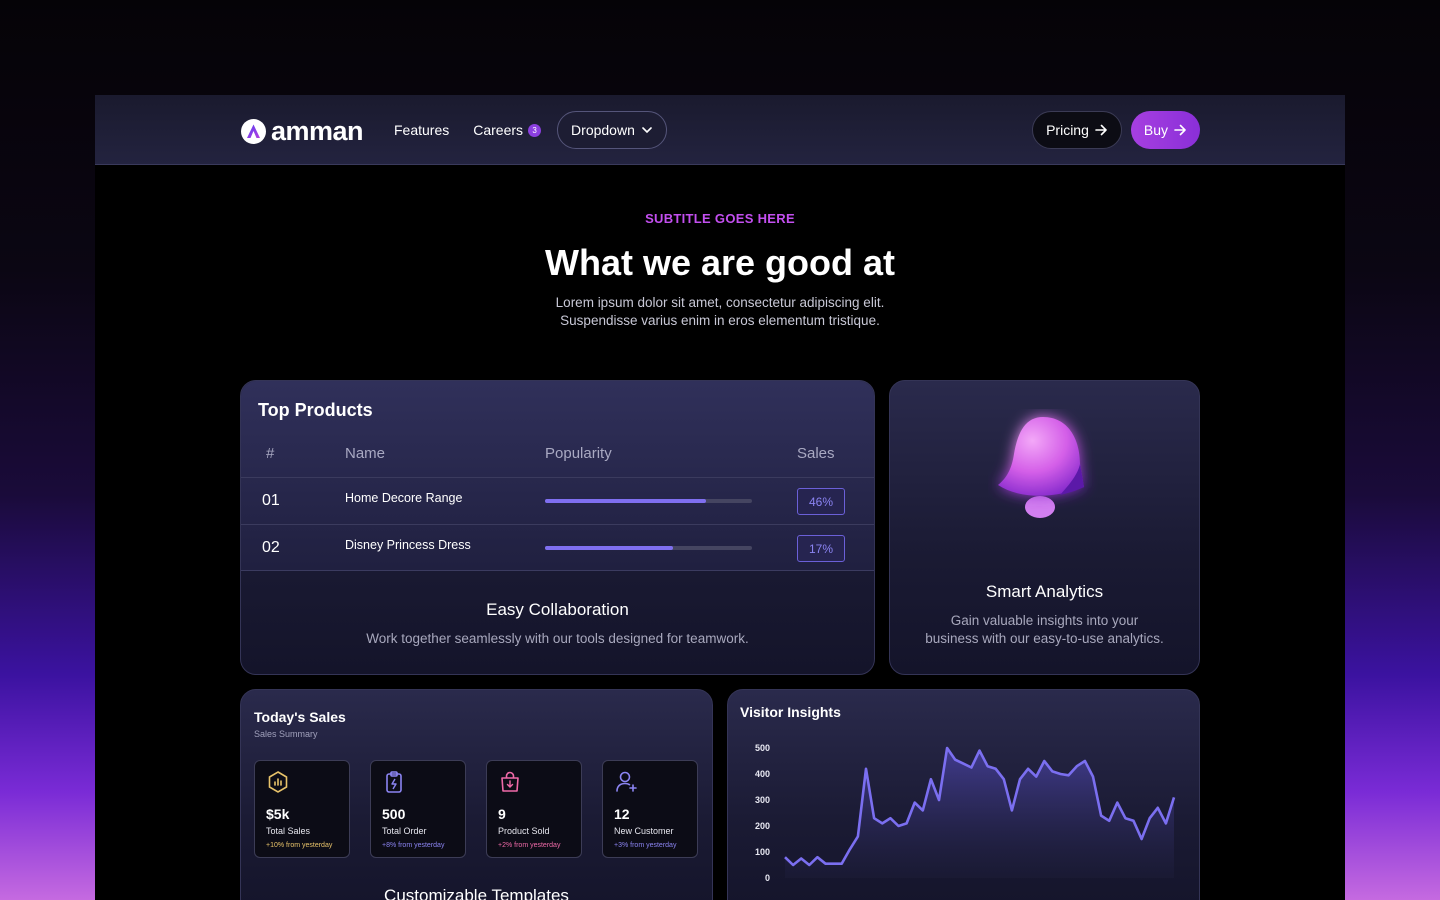 This screenshot has width=1440, height=900. What do you see at coordinates (720, 262) in the screenshot?
I see `section-title: What we are good at` at bounding box center [720, 262].